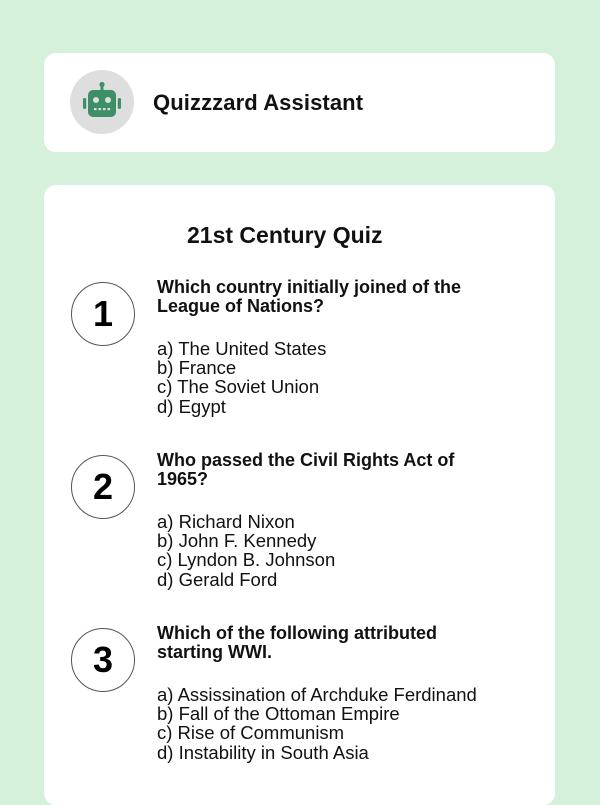 The image size is (600, 805). What do you see at coordinates (103, 487) in the screenshot?
I see `question-number-badge: 2` at bounding box center [103, 487].